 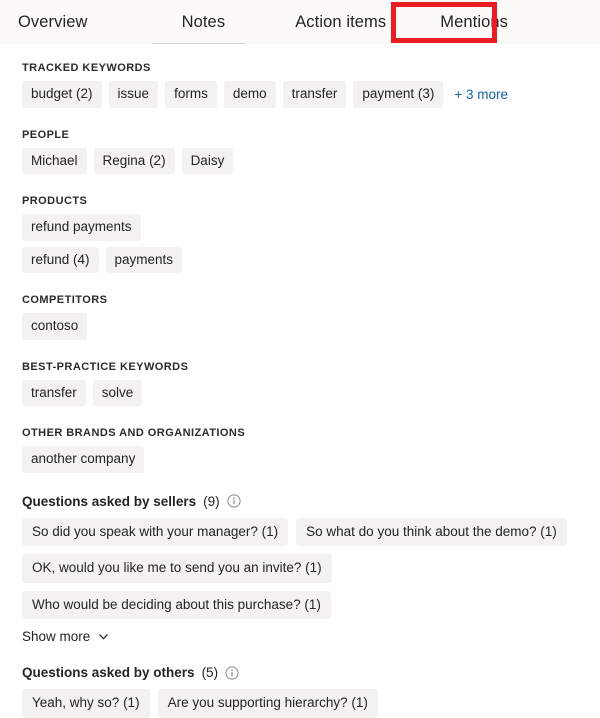 I want to click on section-label: OTHER BRANDS AND ORGANIZATIONS, so click(x=134, y=433).